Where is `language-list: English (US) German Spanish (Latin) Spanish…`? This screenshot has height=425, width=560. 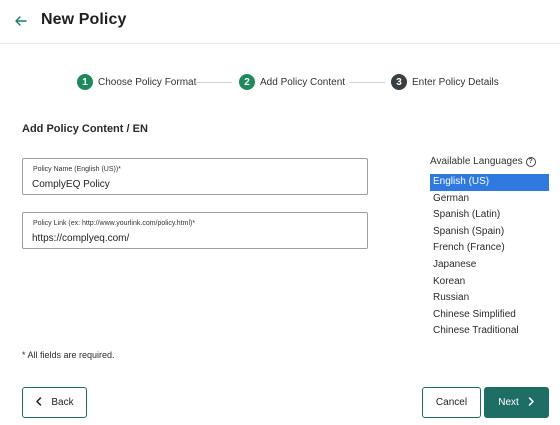 language-list: English (US) German Spanish (Latin) Spanish… is located at coordinates (489, 257).